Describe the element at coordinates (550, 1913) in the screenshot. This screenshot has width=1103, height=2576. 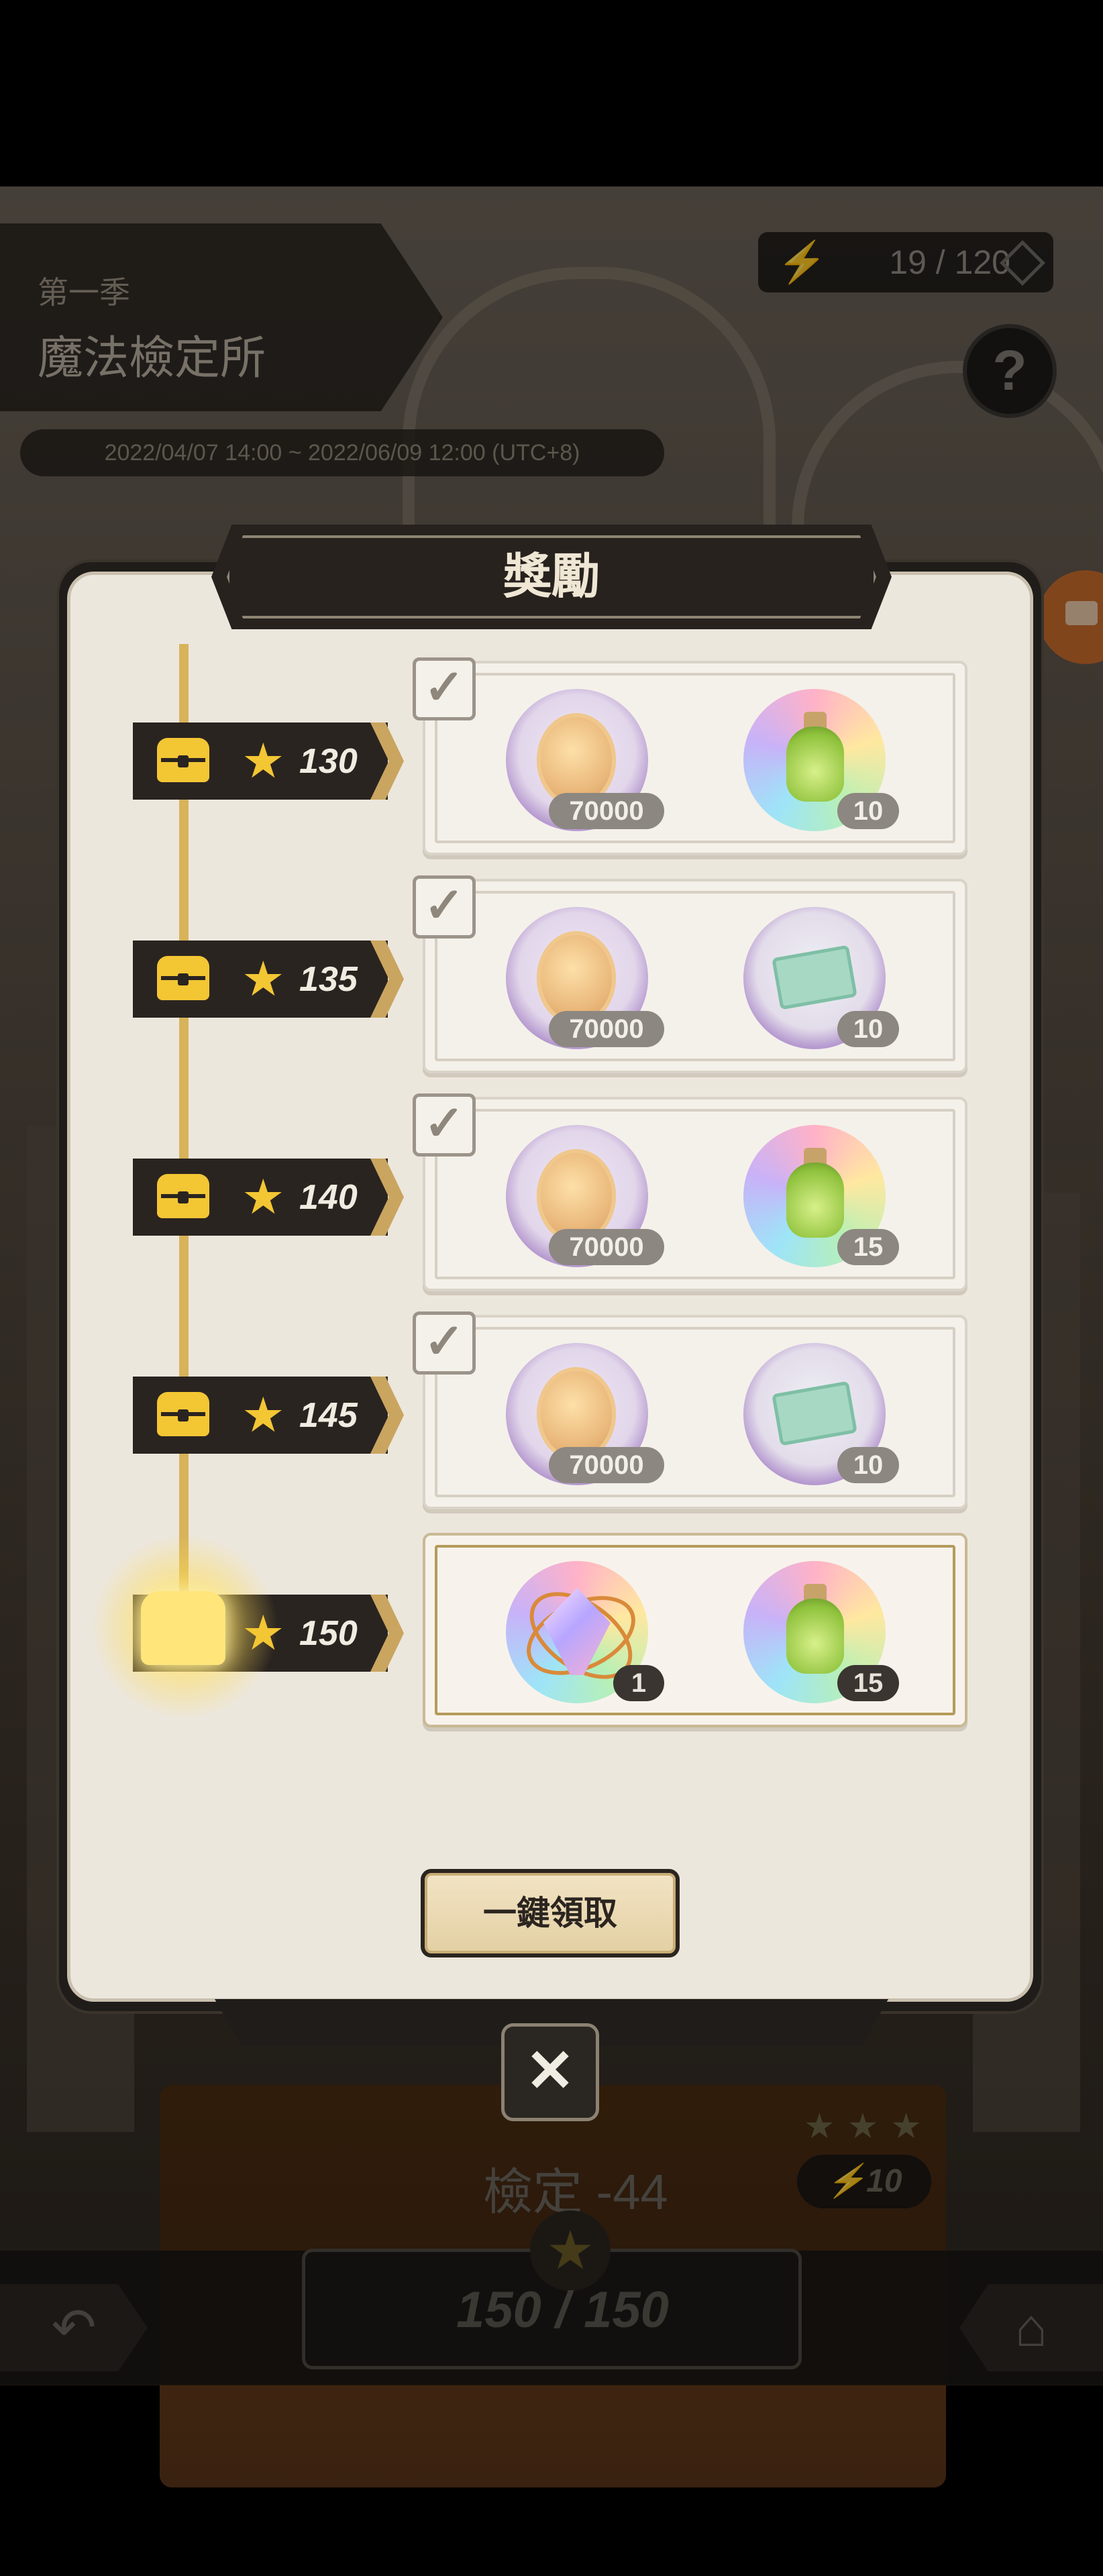
I see `claim-all-button: 一鍵領取` at that location.